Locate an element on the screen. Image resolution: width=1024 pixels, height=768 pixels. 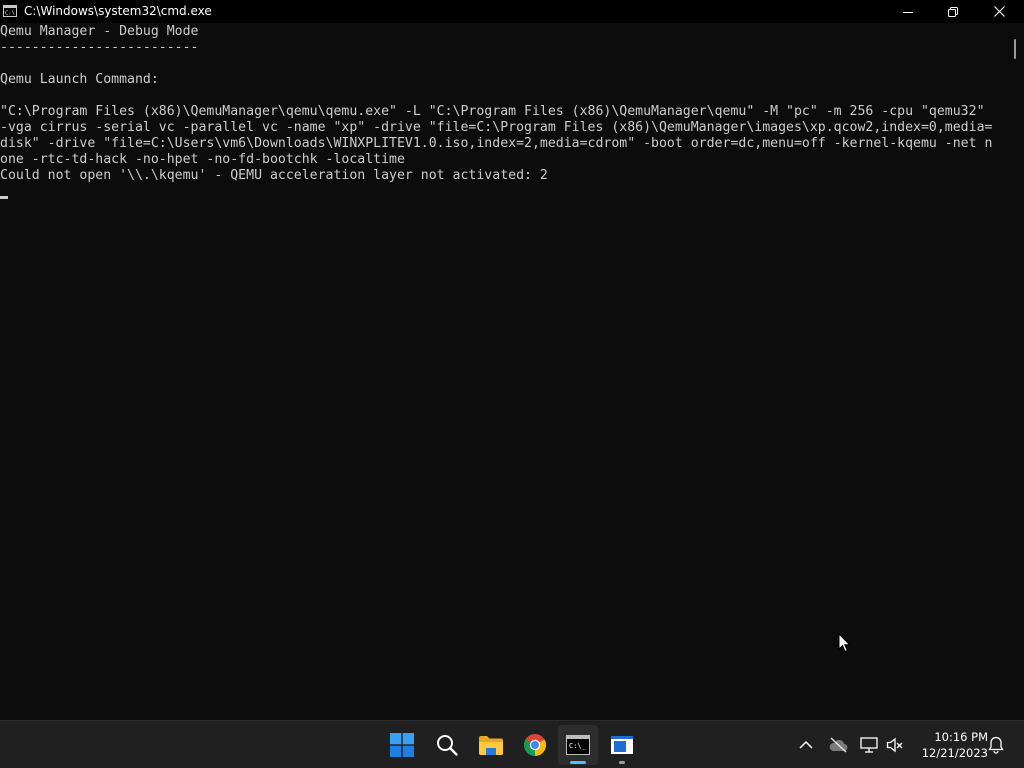
restore-icon is located at coordinates (953, 11).